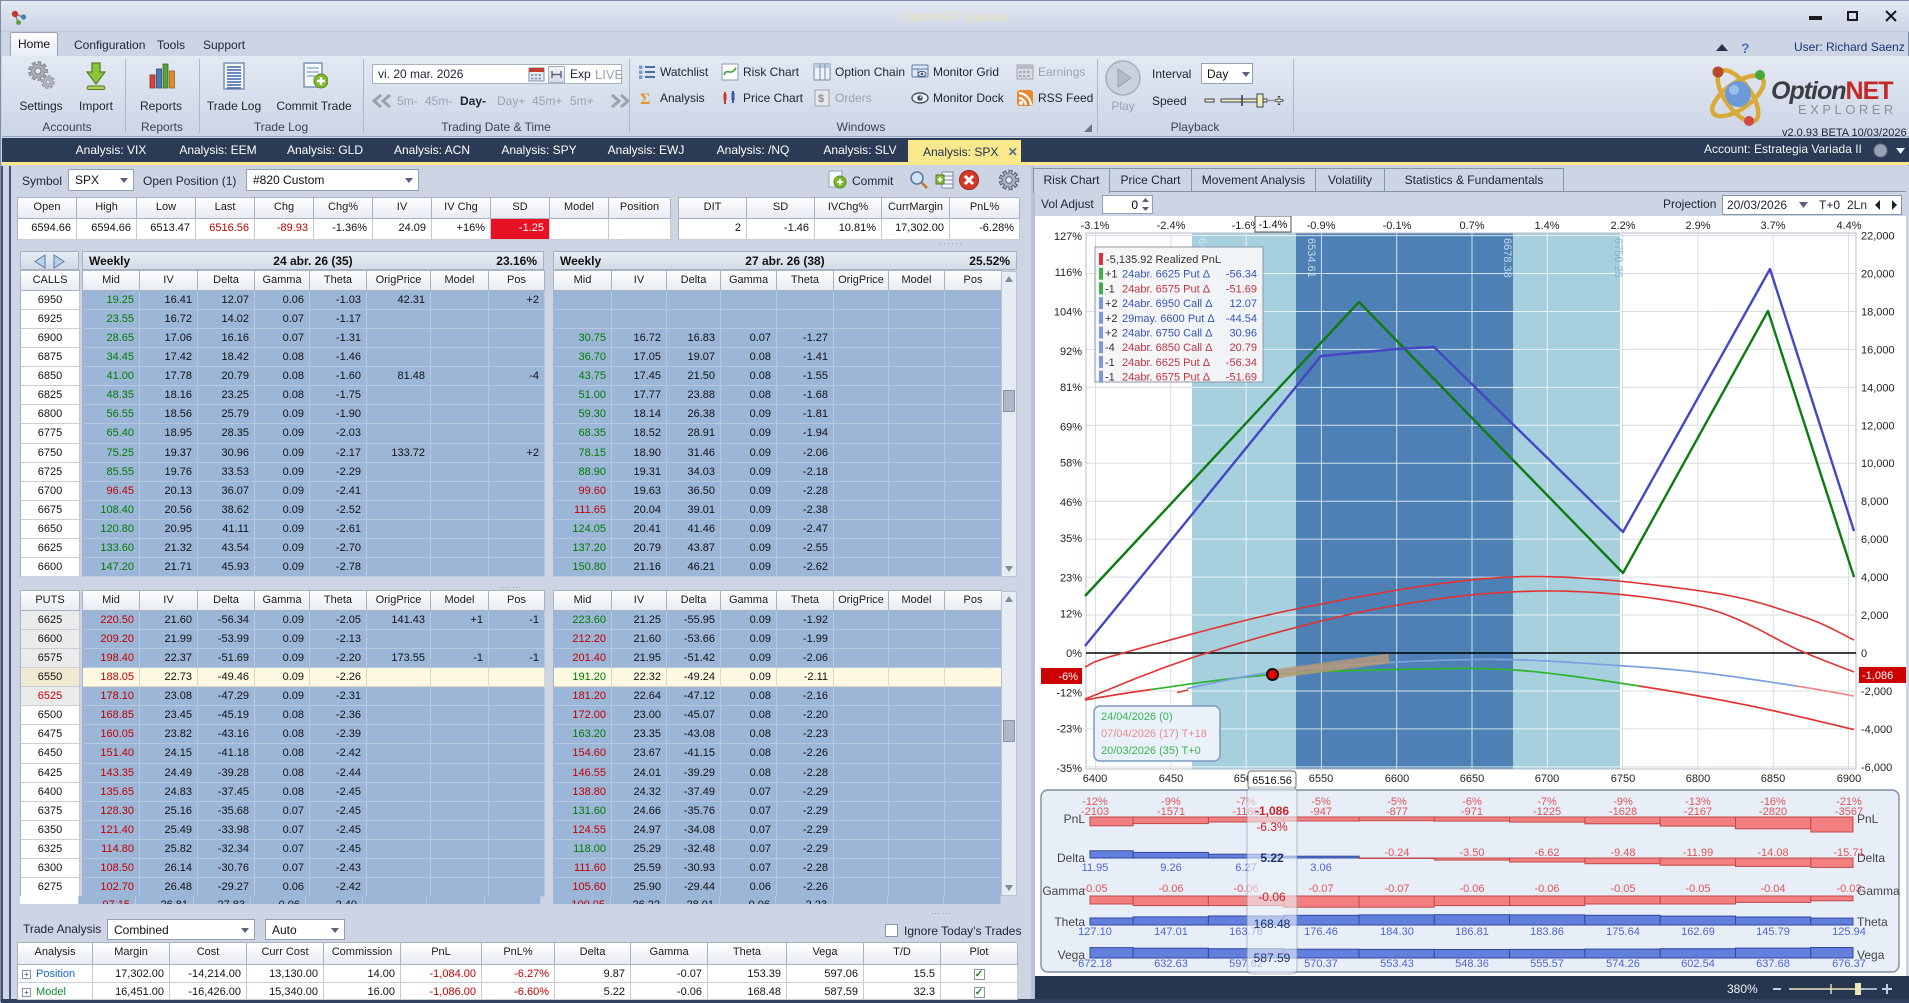  What do you see at coordinates (1876, 692) in the screenshot?
I see `svg-text: -2,000` at bounding box center [1876, 692].